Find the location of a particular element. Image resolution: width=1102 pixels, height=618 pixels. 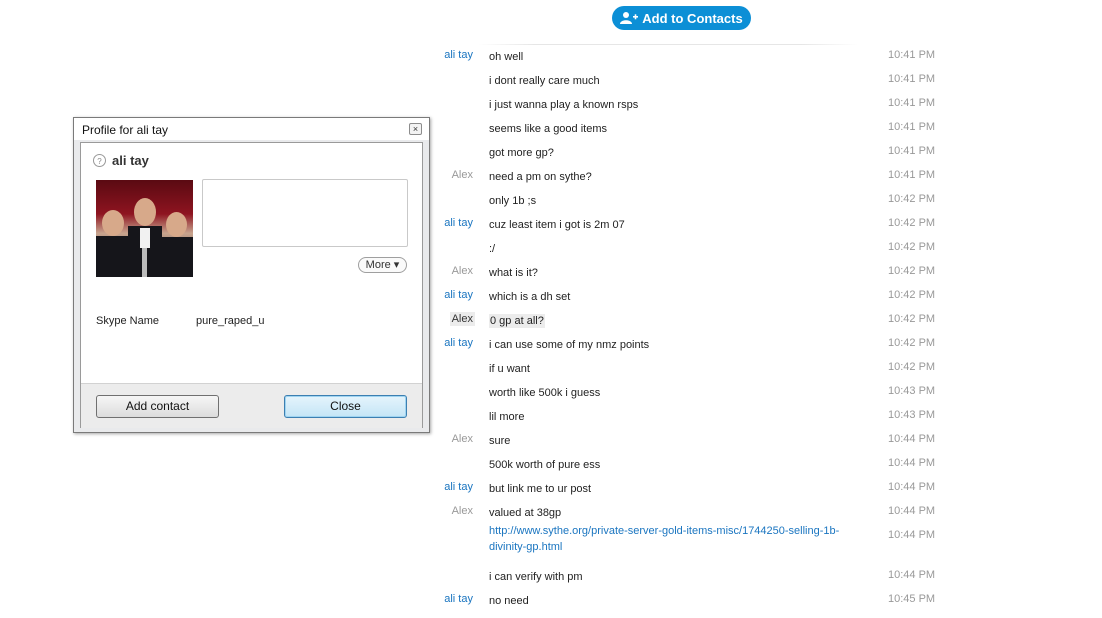

message-text: need a pm on sythe? is located at coordinates (669, 177).